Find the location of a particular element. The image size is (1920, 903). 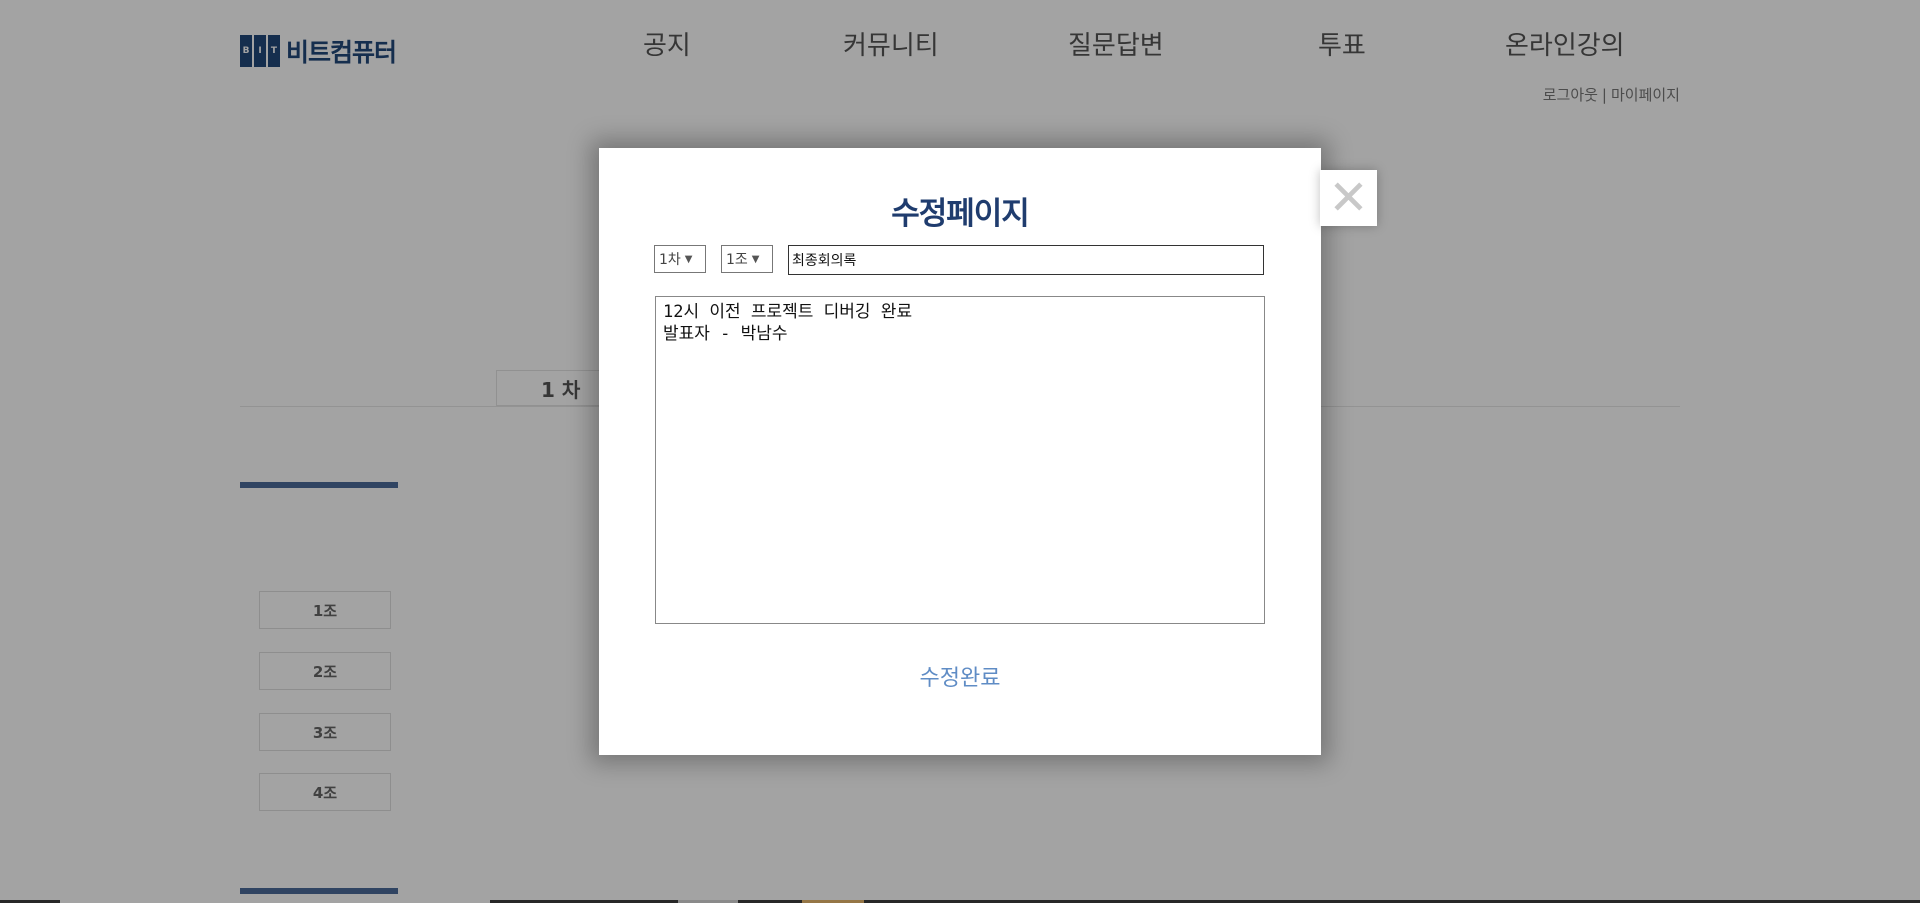

team-select-value: 1조 is located at coordinates (737, 260).